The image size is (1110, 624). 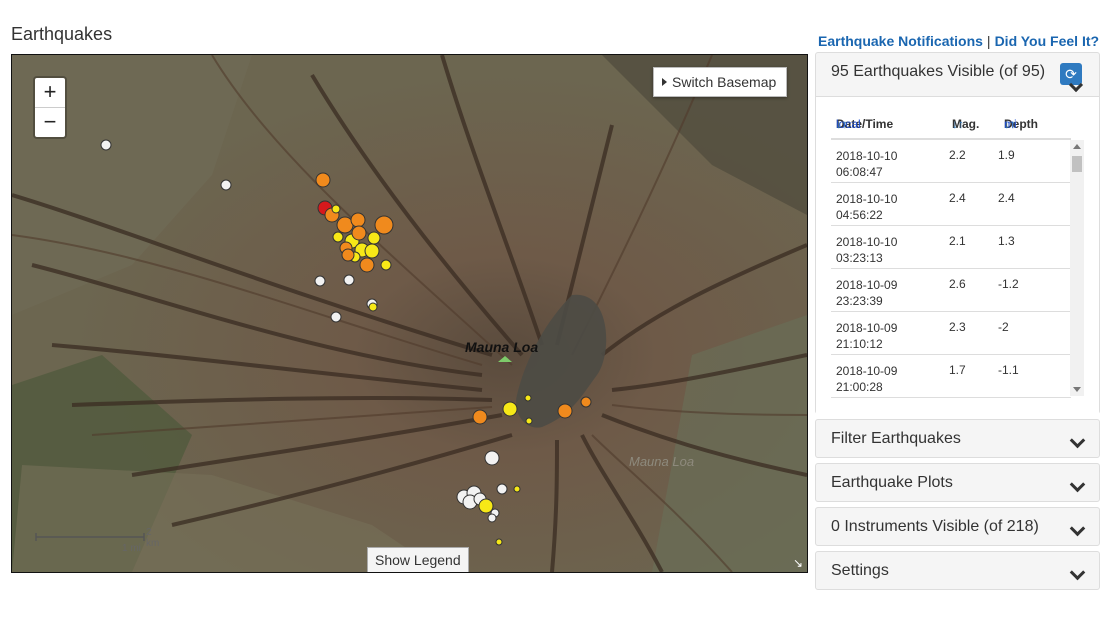 What do you see at coordinates (951, 290) in the screenshot?
I see `table-row: 2018-10-09 23:23:39 2.6 -1.2` at bounding box center [951, 290].